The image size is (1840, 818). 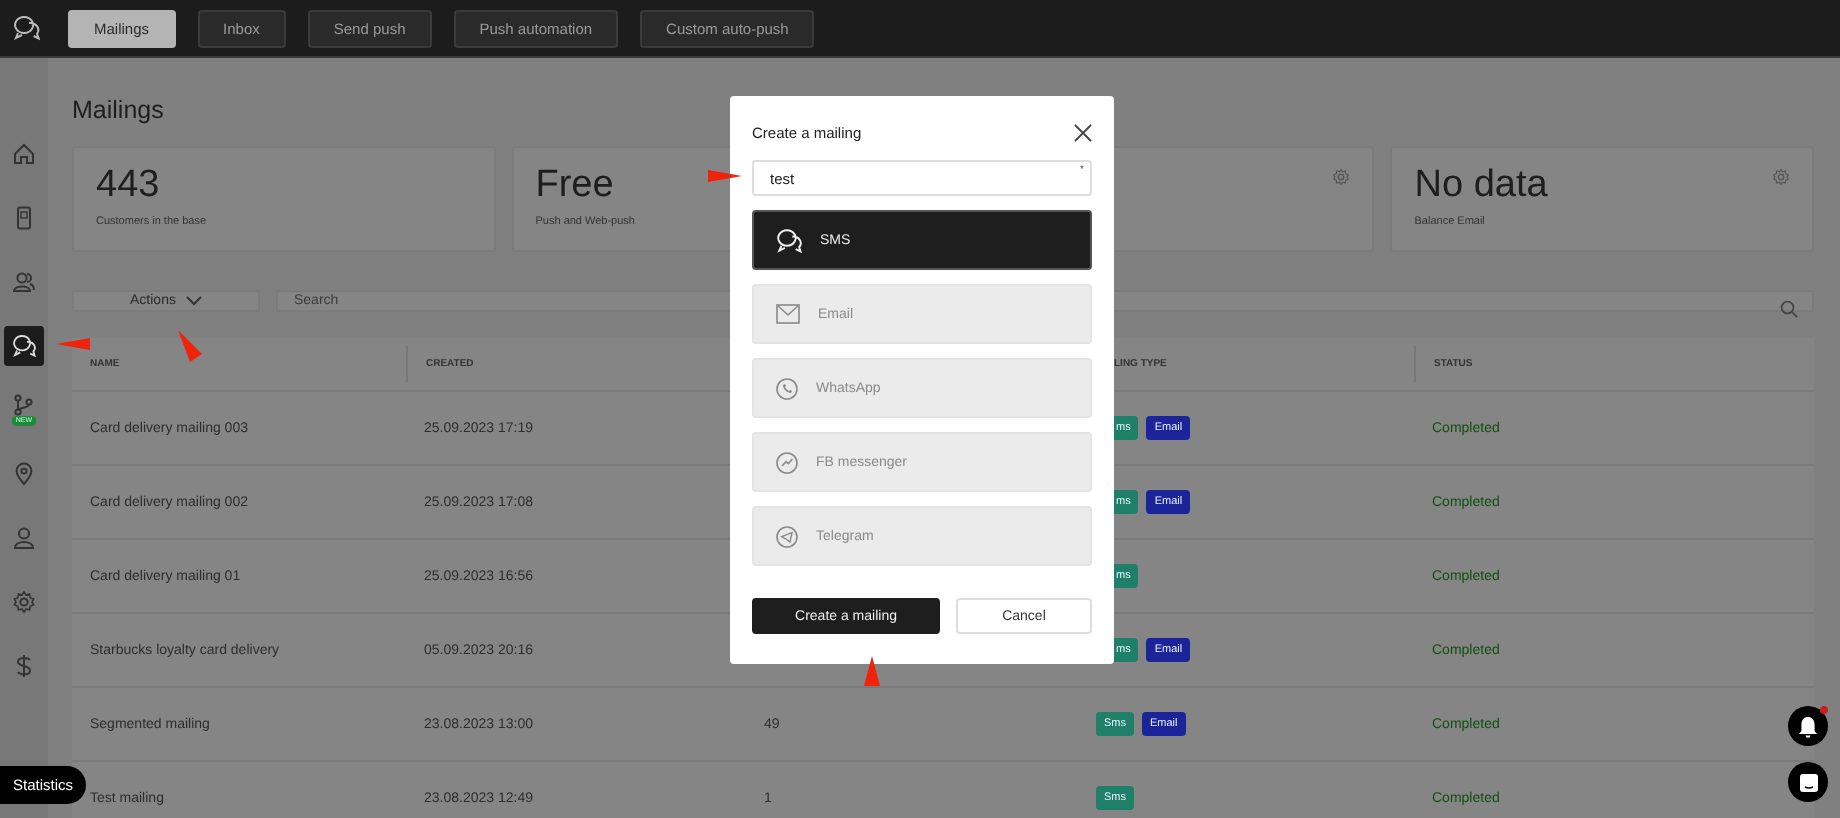 What do you see at coordinates (575, 186) in the screenshot?
I see `stat-value: Free` at bounding box center [575, 186].